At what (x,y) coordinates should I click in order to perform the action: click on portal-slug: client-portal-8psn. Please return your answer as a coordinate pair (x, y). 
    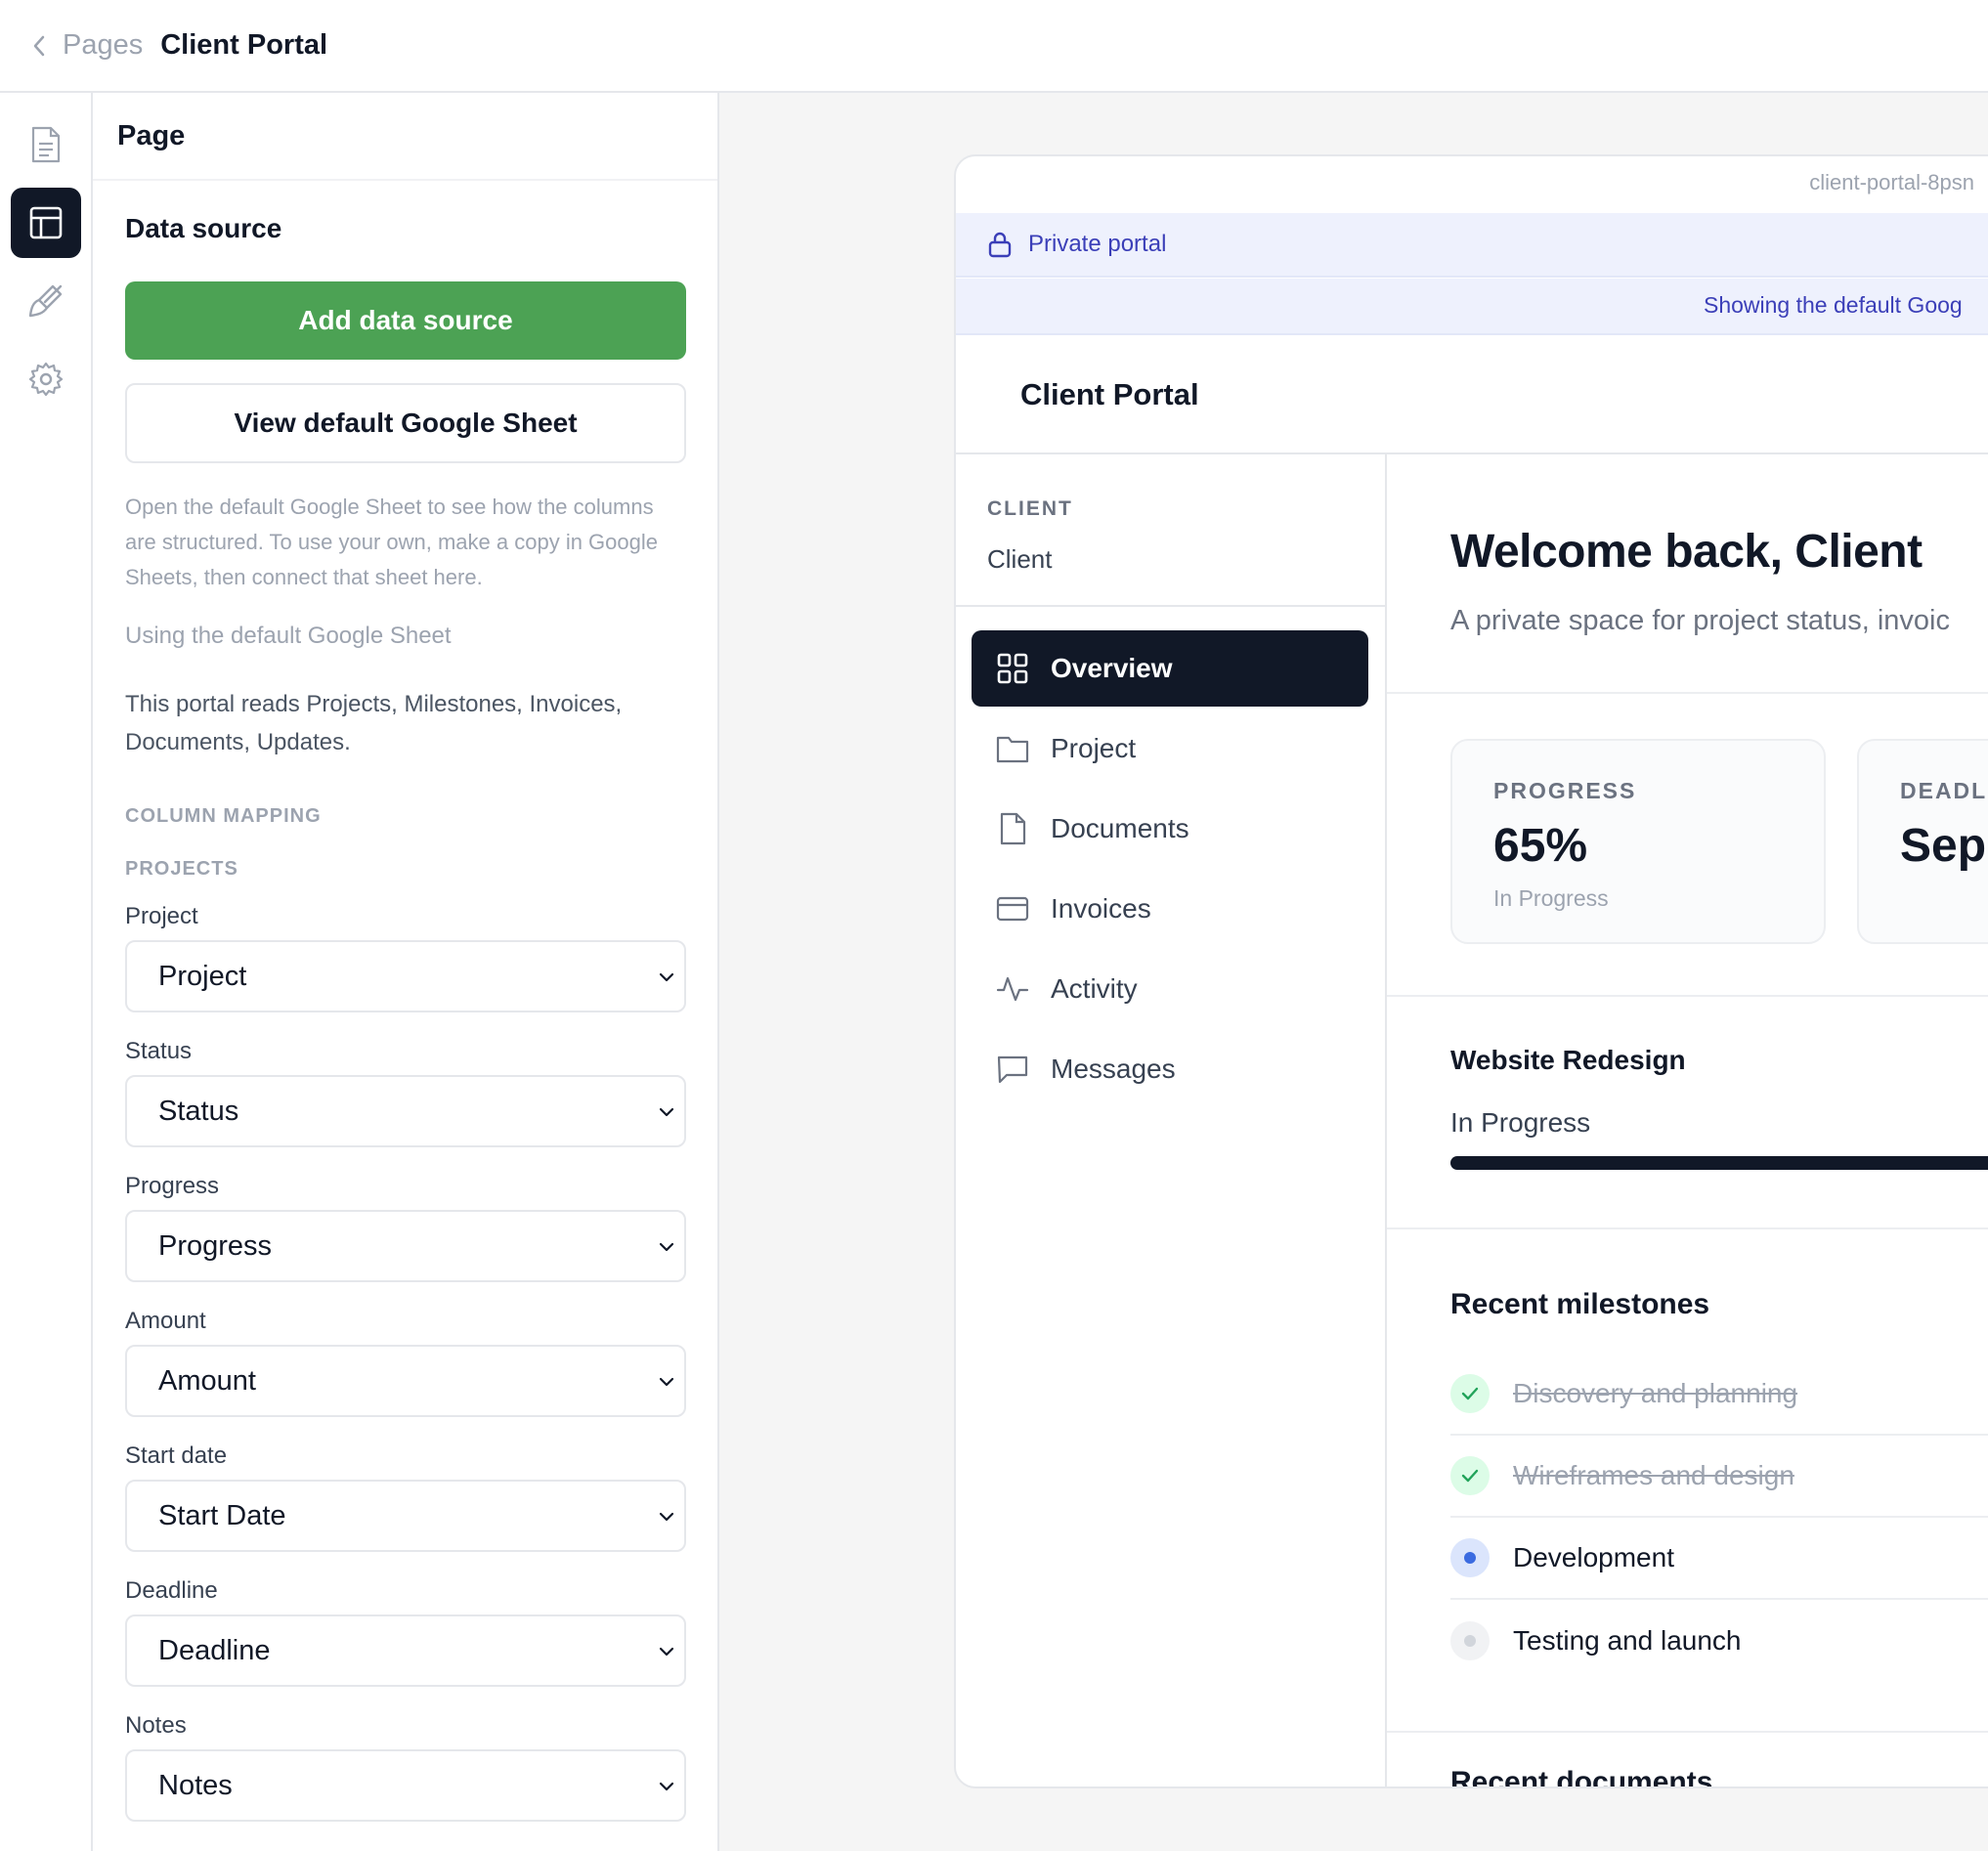
    Looking at the image, I should click on (1891, 182).